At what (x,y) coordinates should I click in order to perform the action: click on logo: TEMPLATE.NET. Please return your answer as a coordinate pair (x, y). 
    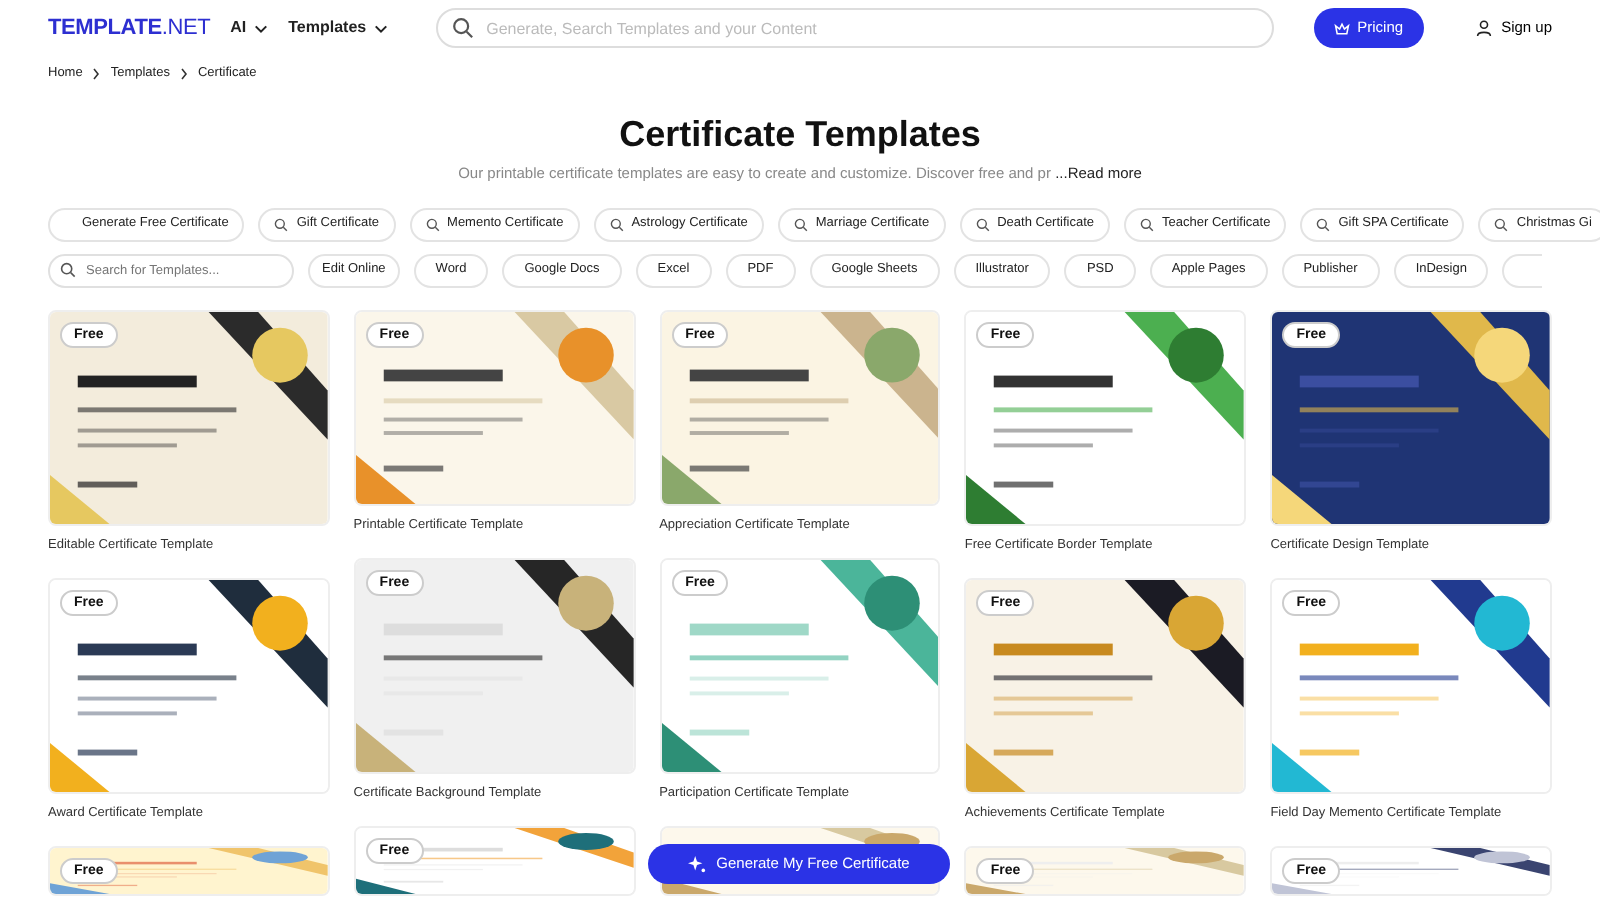
    Looking at the image, I should click on (129, 28).